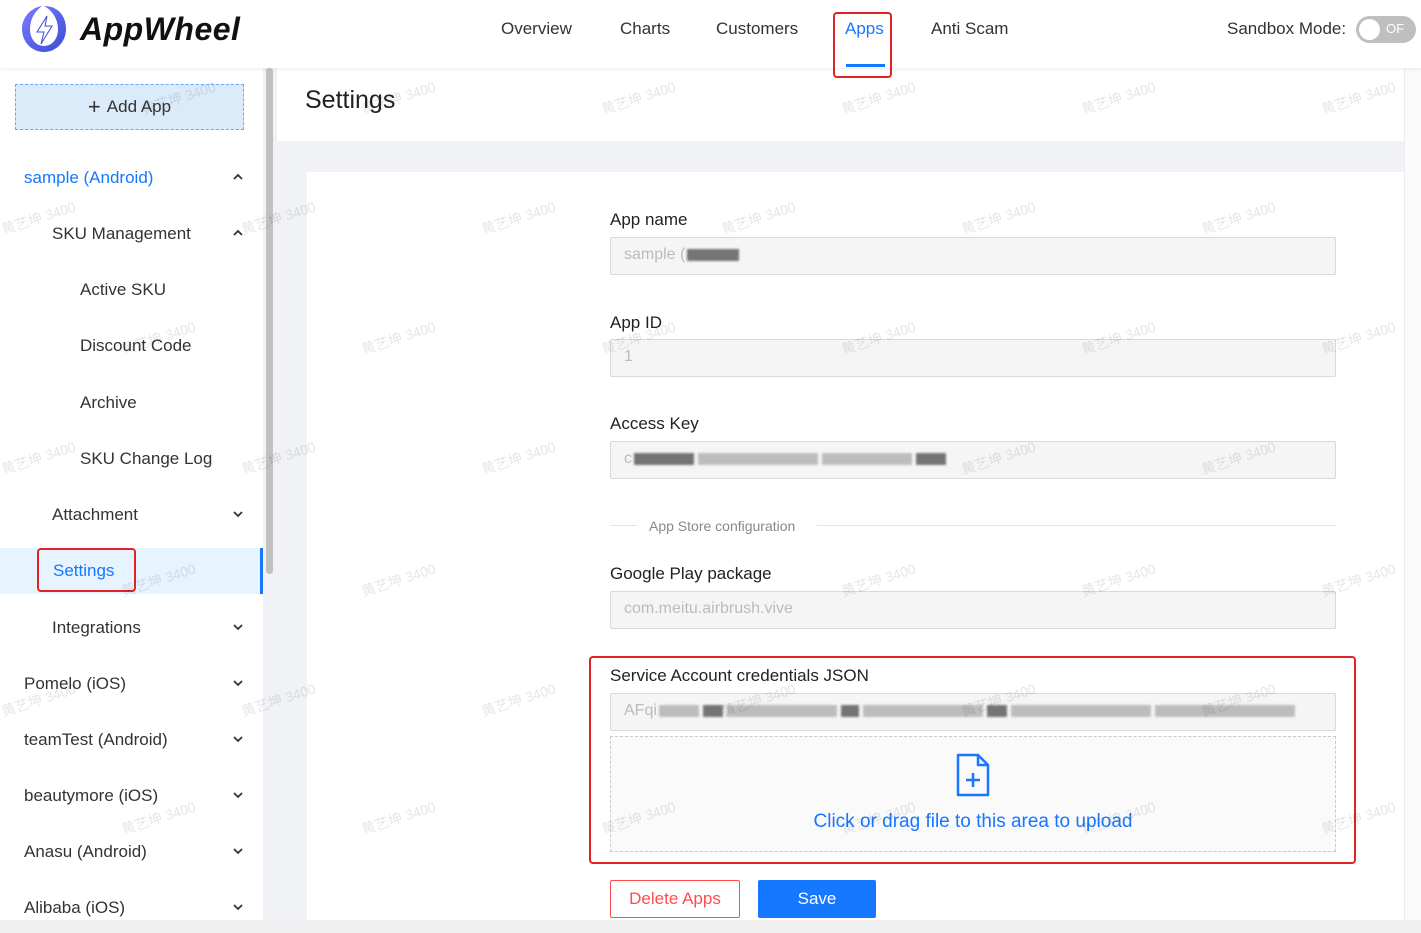  Describe the element at coordinates (131, 459) in the screenshot. I see `sidebar-sku-change-log: SKU Change Log` at that location.